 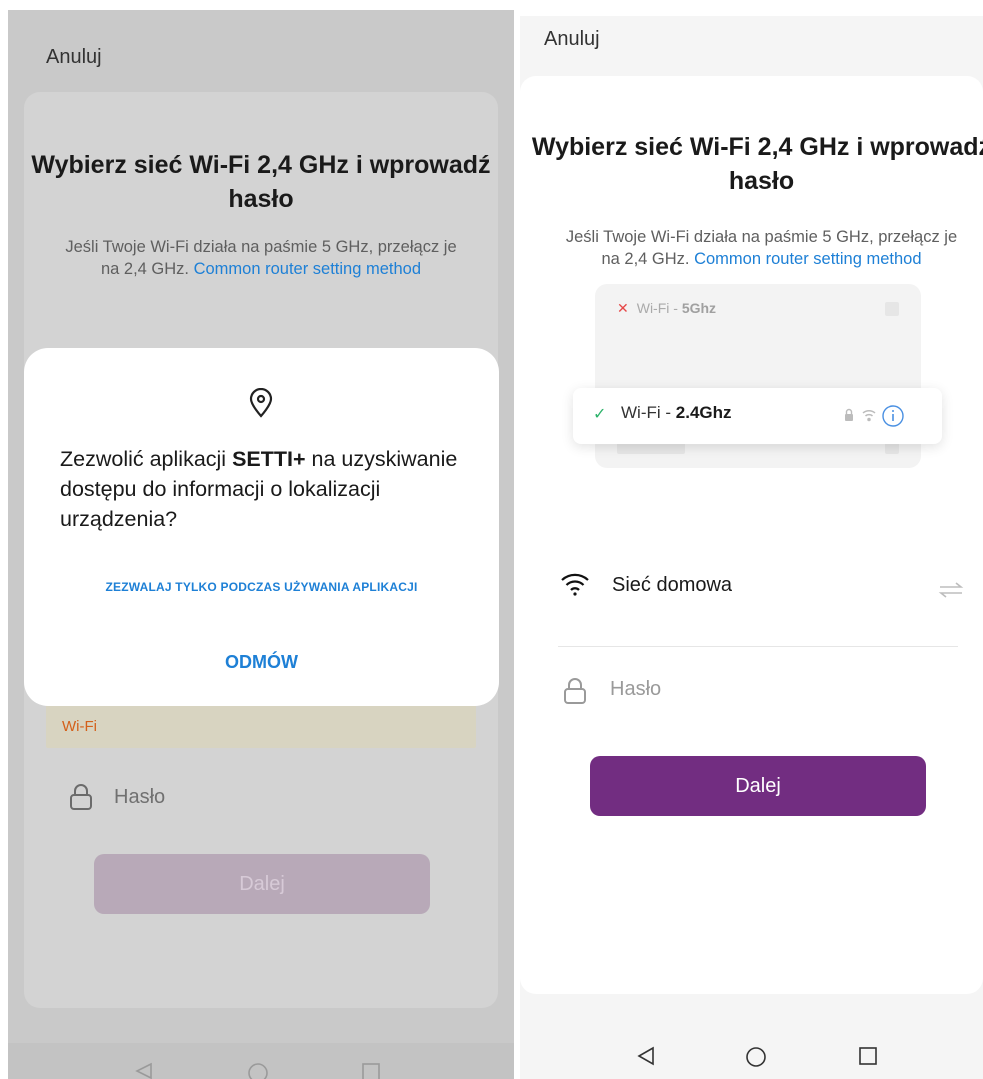 What do you see at coordinates (757, 416) in the screenshot?
I see `wifi-24ghz-row: ✓ Wi-Fi - 2.4Ghz` at bounding box center [757, 416].